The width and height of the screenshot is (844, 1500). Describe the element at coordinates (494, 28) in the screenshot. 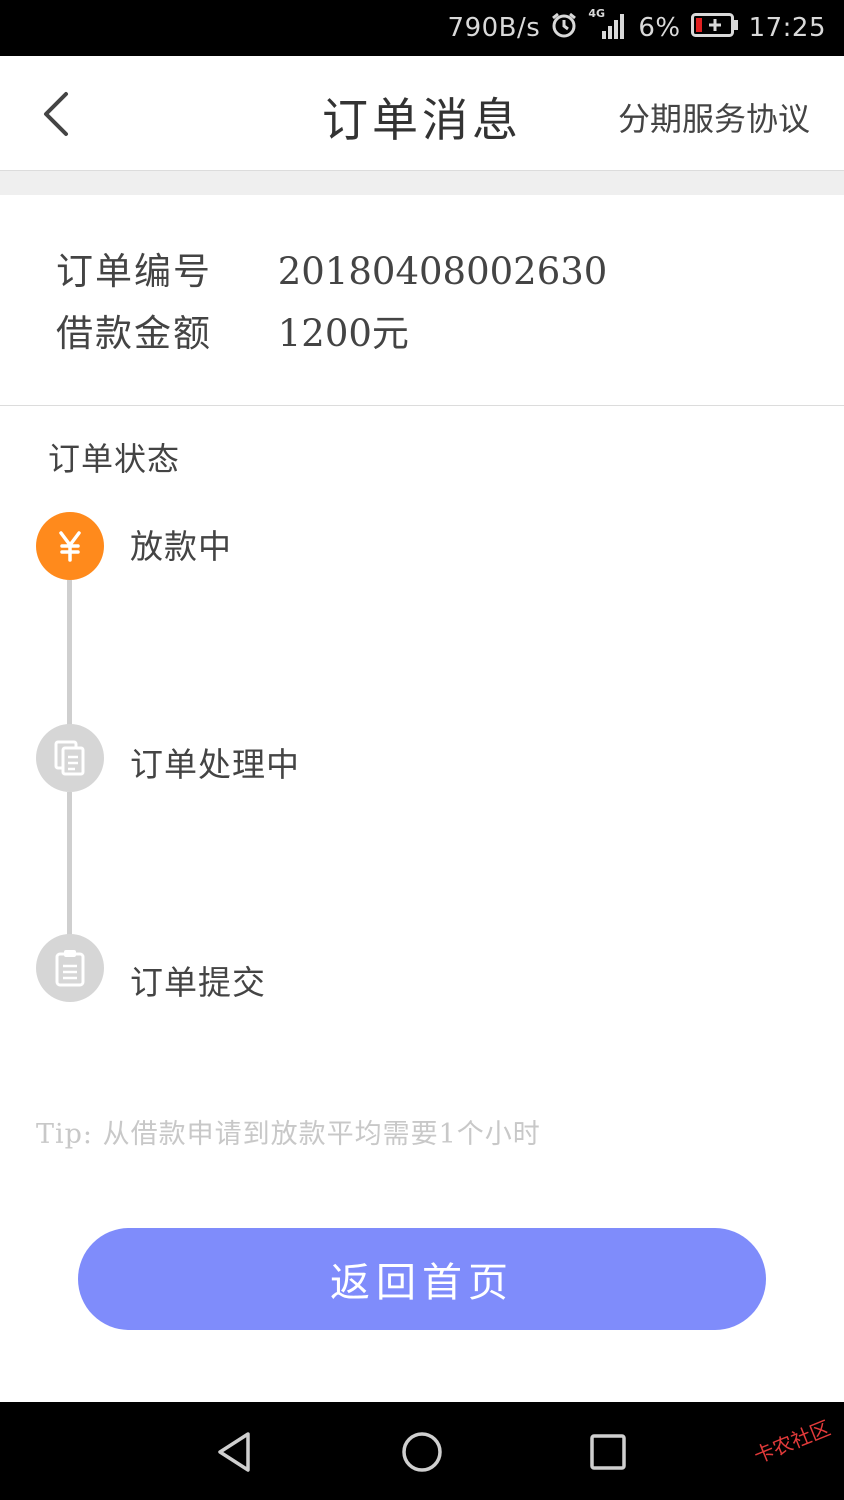

I see `network-speed: 790B/s` at that location.